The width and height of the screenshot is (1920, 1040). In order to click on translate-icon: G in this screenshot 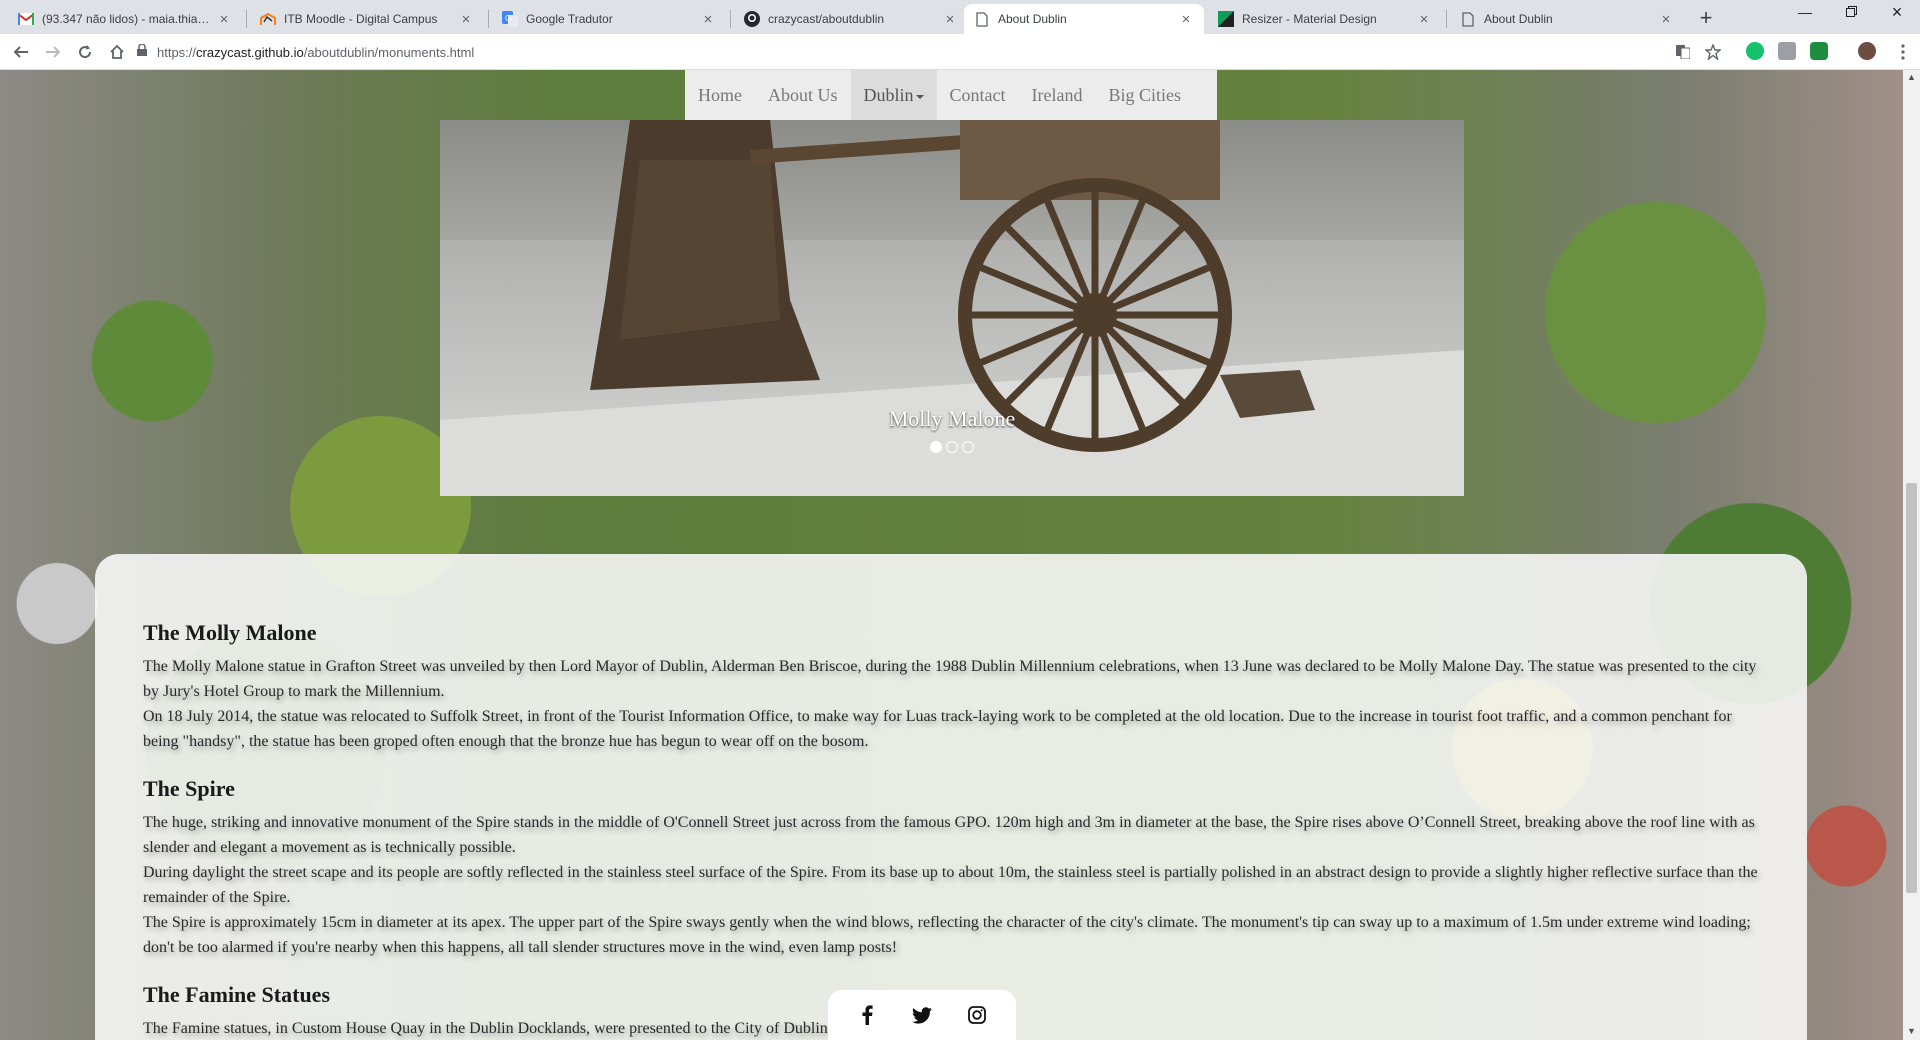, I will do `click(510, 19)`.